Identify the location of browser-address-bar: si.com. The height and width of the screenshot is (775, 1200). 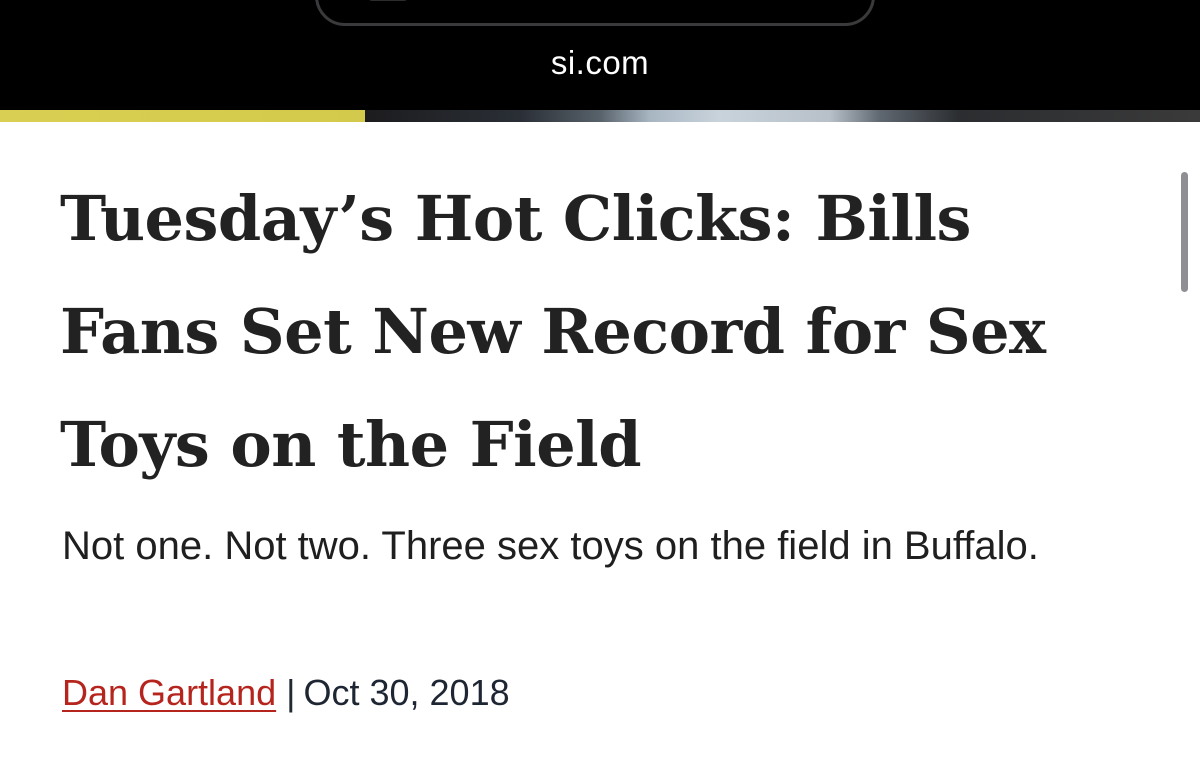
(600, 55).